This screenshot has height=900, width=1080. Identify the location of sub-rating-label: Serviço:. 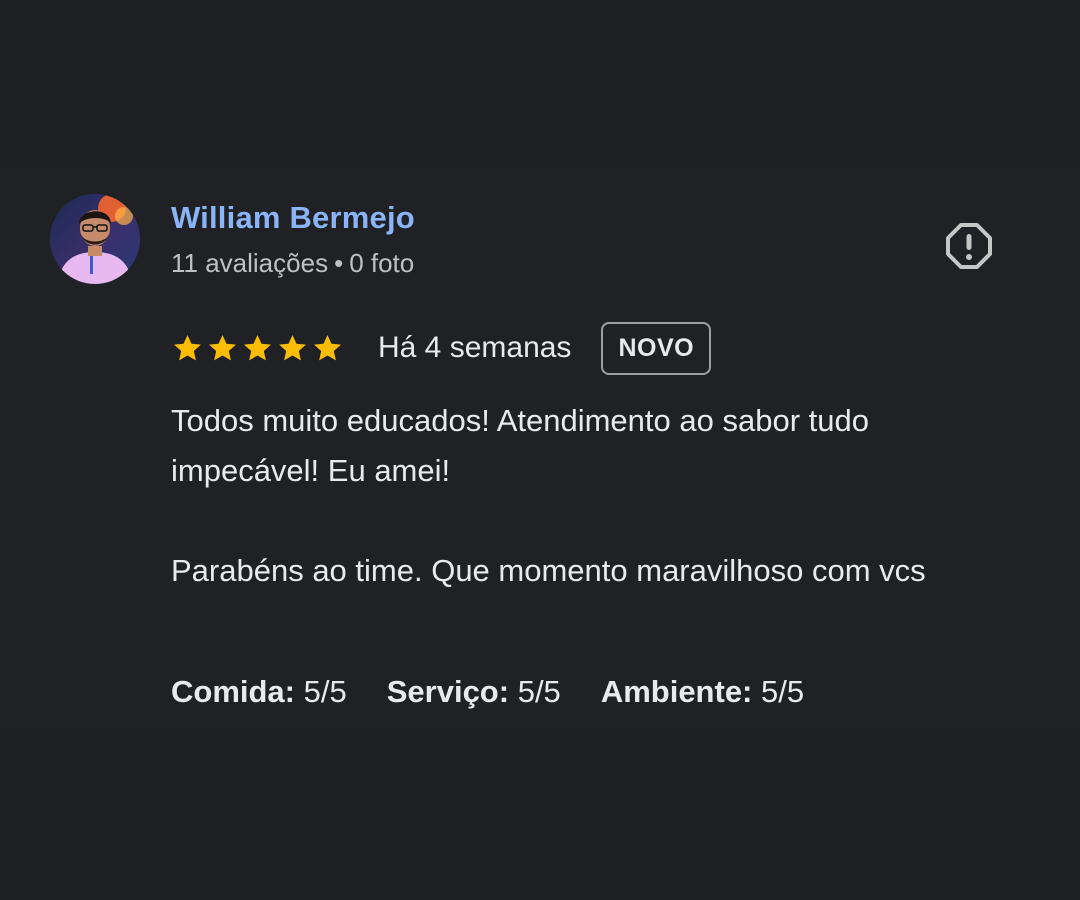
(448, 691).